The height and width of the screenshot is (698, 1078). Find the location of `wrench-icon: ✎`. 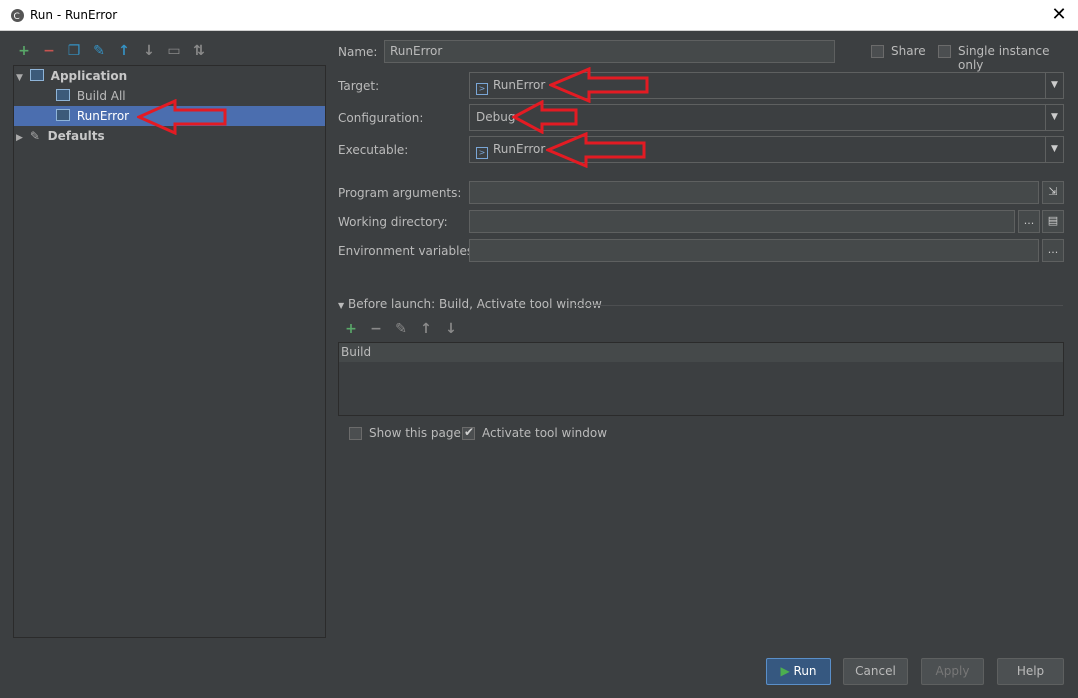

wrench-icon: ✎ is located at coordinates (34, 136).